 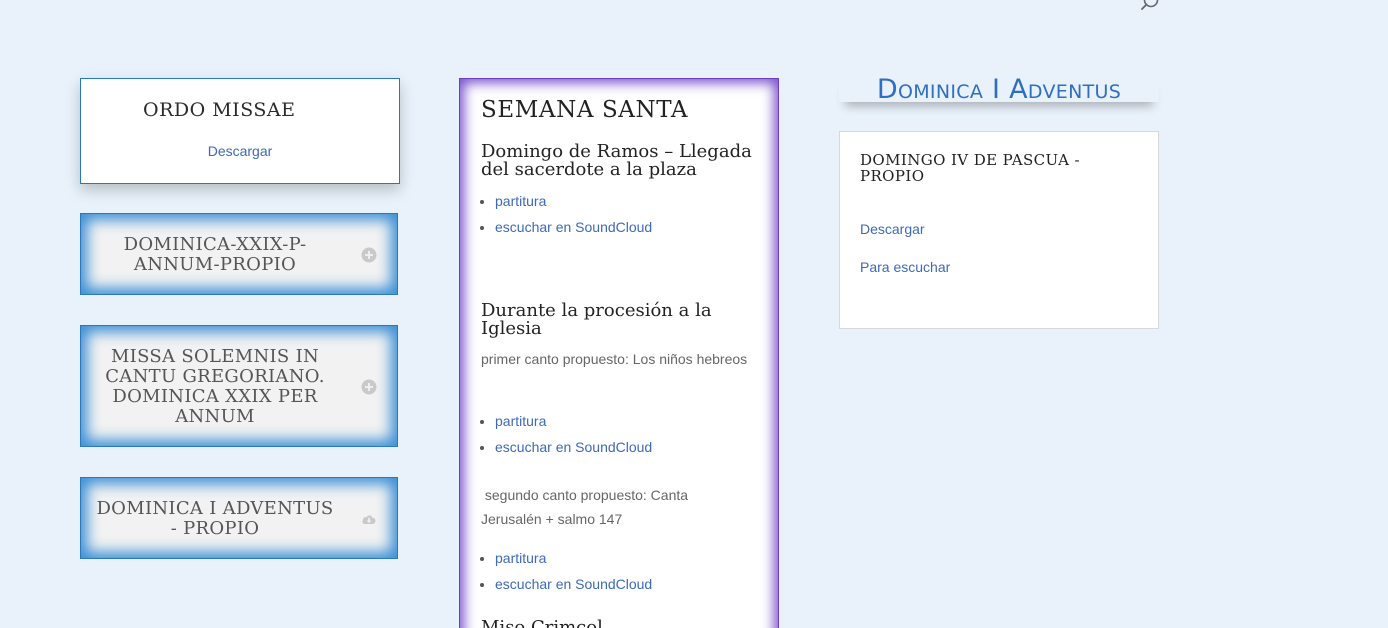 I want to click on ordo-missae-card: ORDO MISSAE Descargar, so click(x=240, y=131).